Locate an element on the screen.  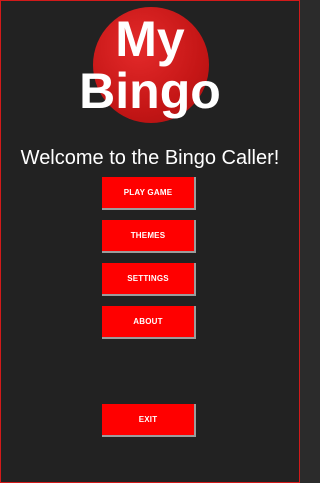
logo-title-line1: My is located at coordinates (150, 39).